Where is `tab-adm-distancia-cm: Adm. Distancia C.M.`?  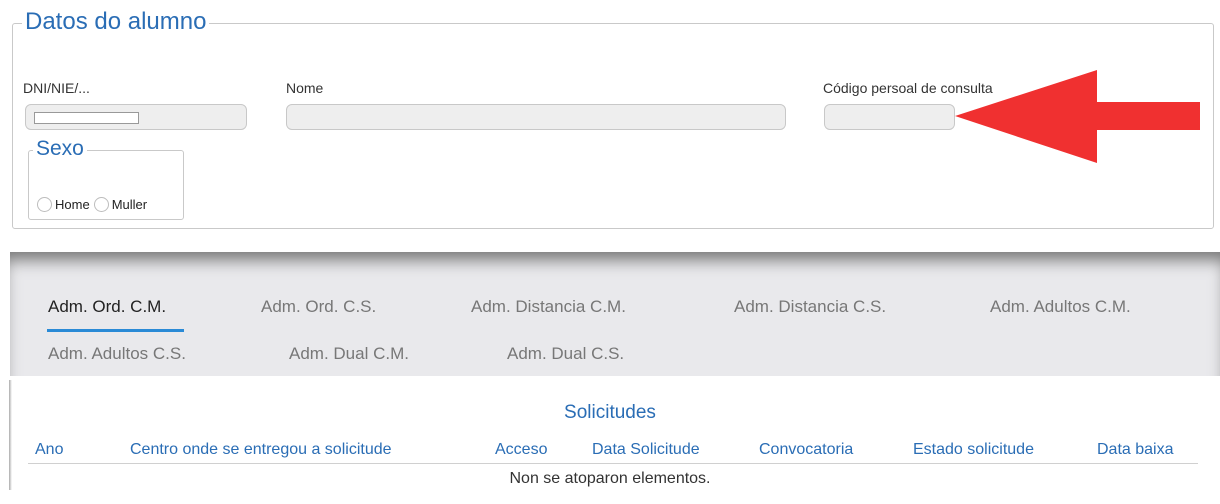
tab-adm-distancia-cm: Adm. Distancia C.M. is located at coordinates (548, 307).